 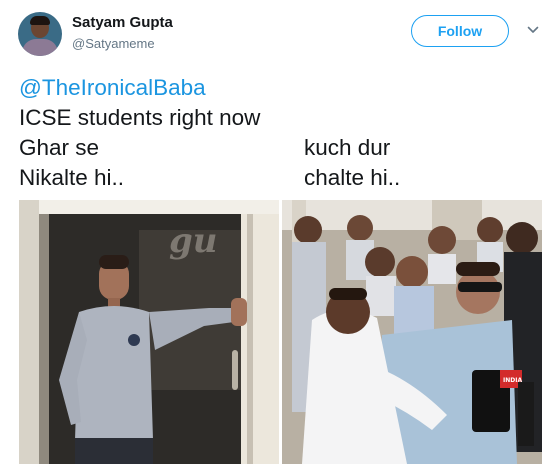 What do you see at coordinates (72, 177) in the screenshot?
I see `tweet-left-line-2: Nikalte hi..` at bounding box center [72, 177].